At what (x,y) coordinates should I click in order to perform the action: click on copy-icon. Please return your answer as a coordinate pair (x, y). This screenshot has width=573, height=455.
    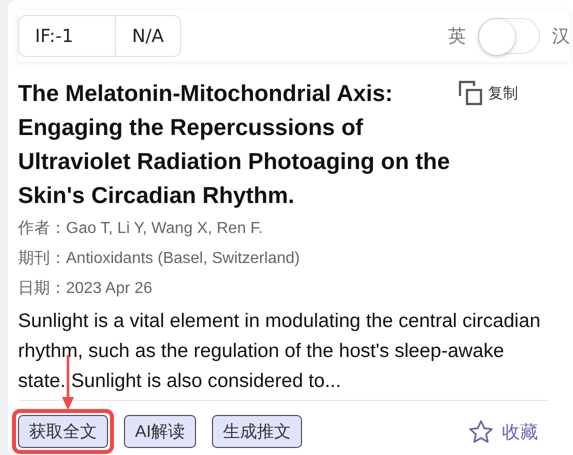
    Looking at the image, I should click on (471, 93).